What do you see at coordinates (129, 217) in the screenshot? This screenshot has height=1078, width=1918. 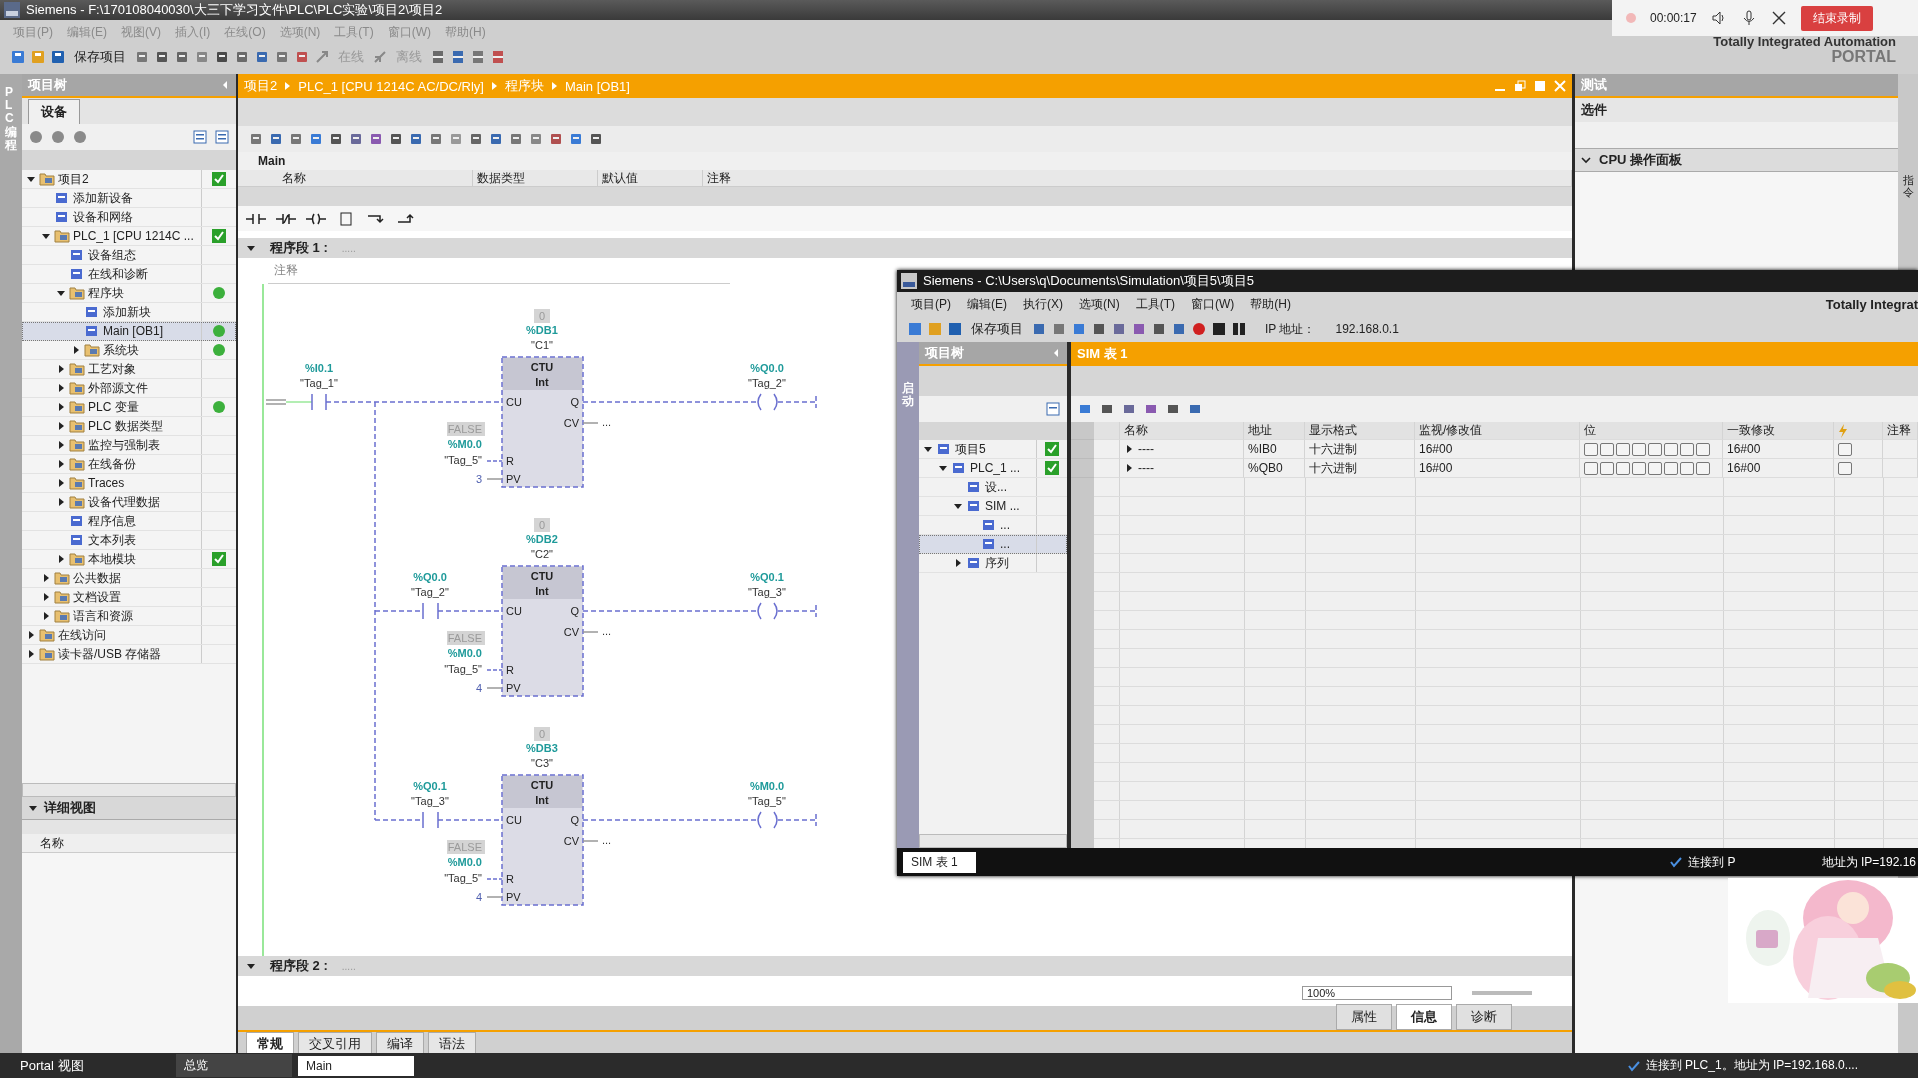 I see `tree-item: 设备和网络` at bounding box center [129, 217].